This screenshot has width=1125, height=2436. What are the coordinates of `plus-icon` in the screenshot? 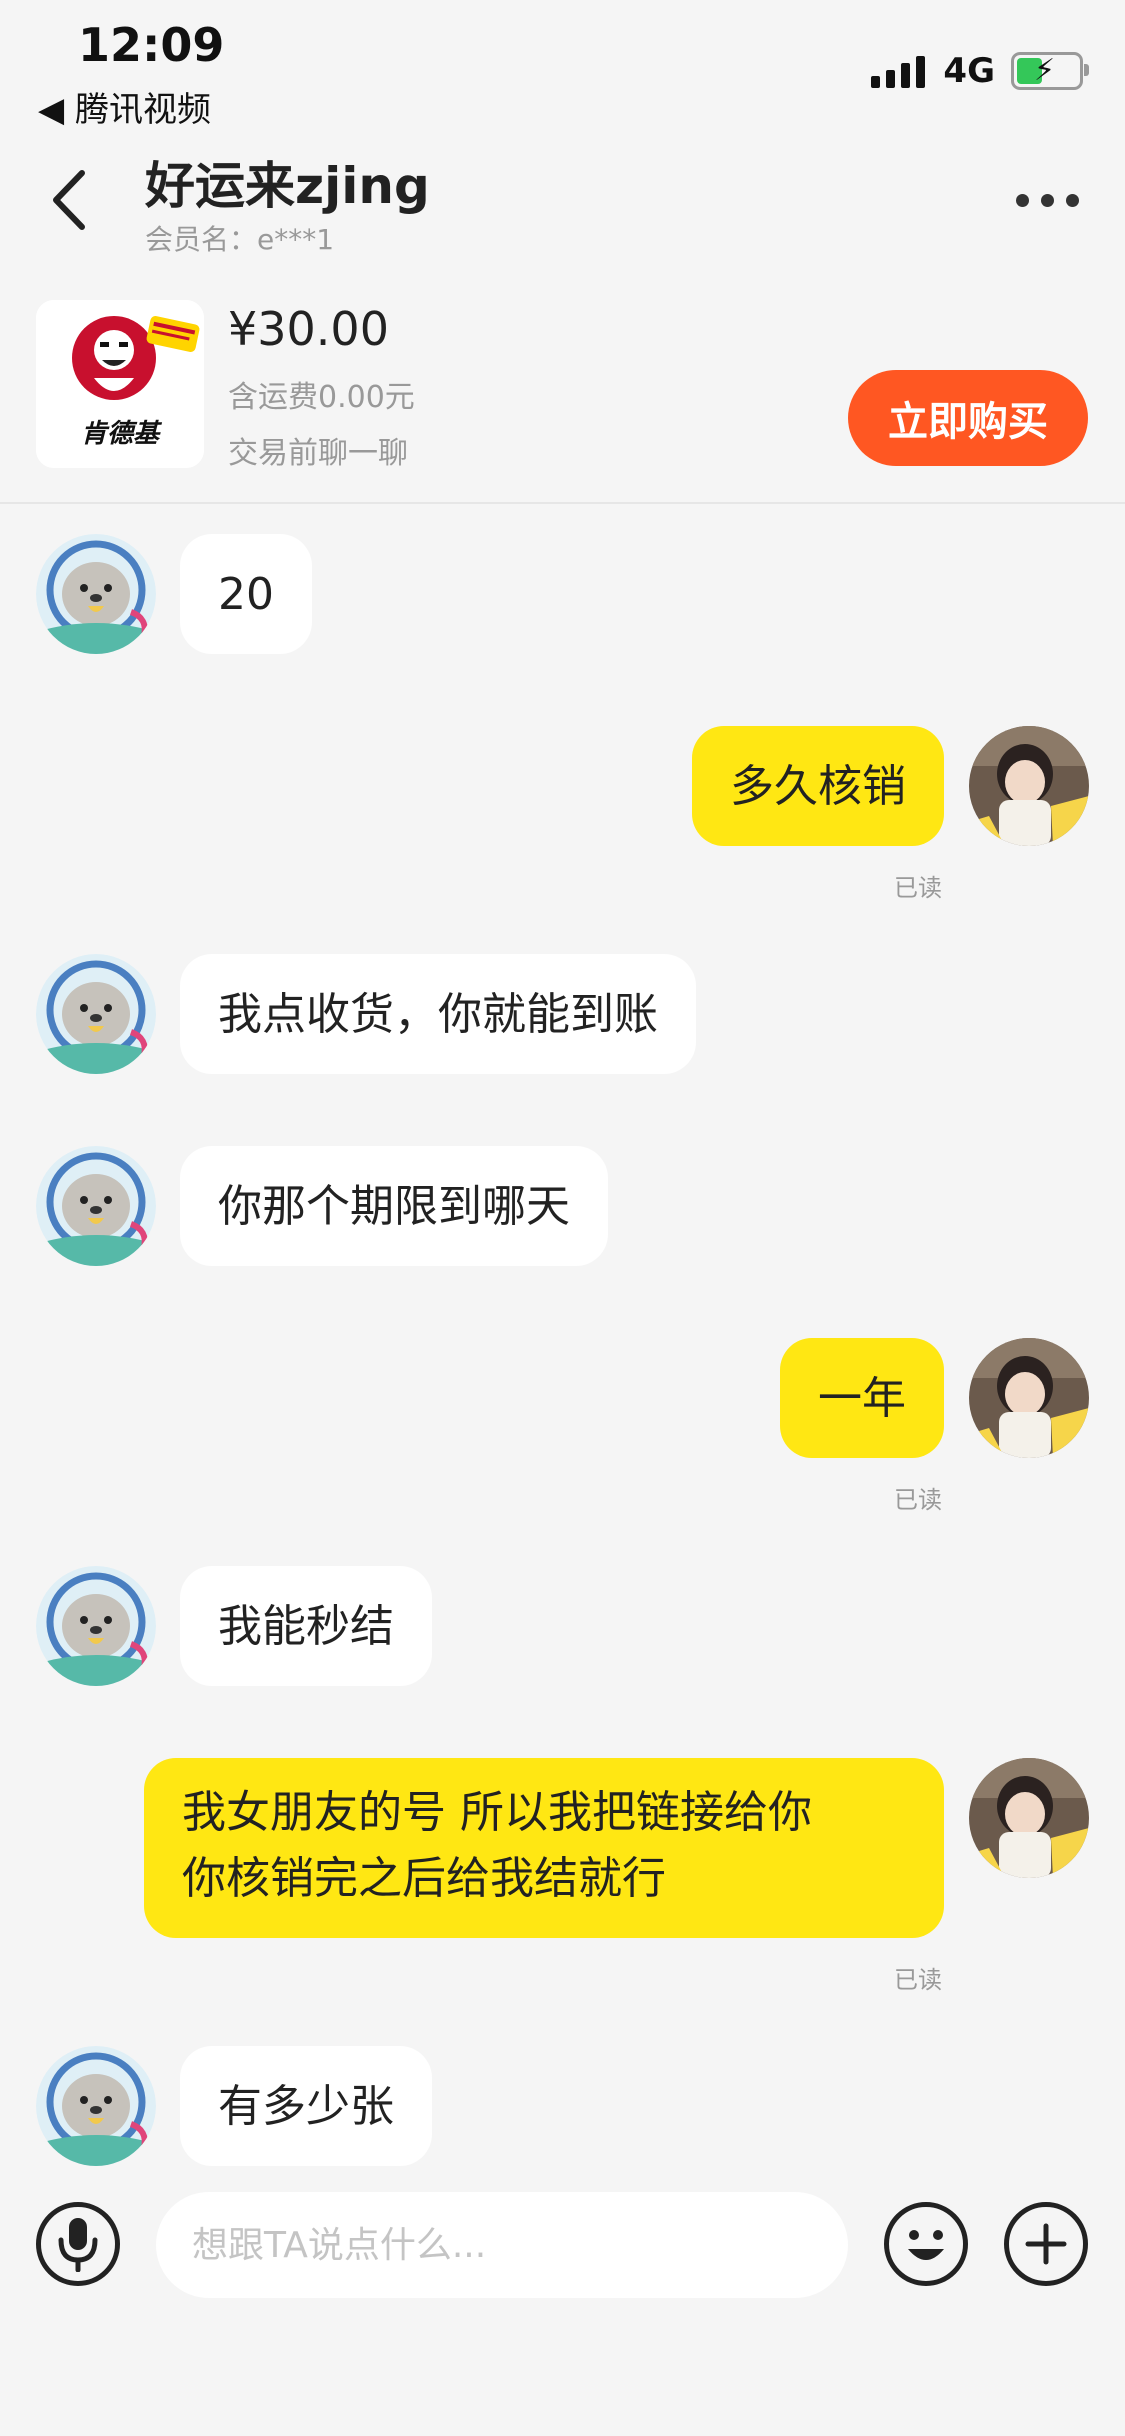 It's located at (1046, 2244).